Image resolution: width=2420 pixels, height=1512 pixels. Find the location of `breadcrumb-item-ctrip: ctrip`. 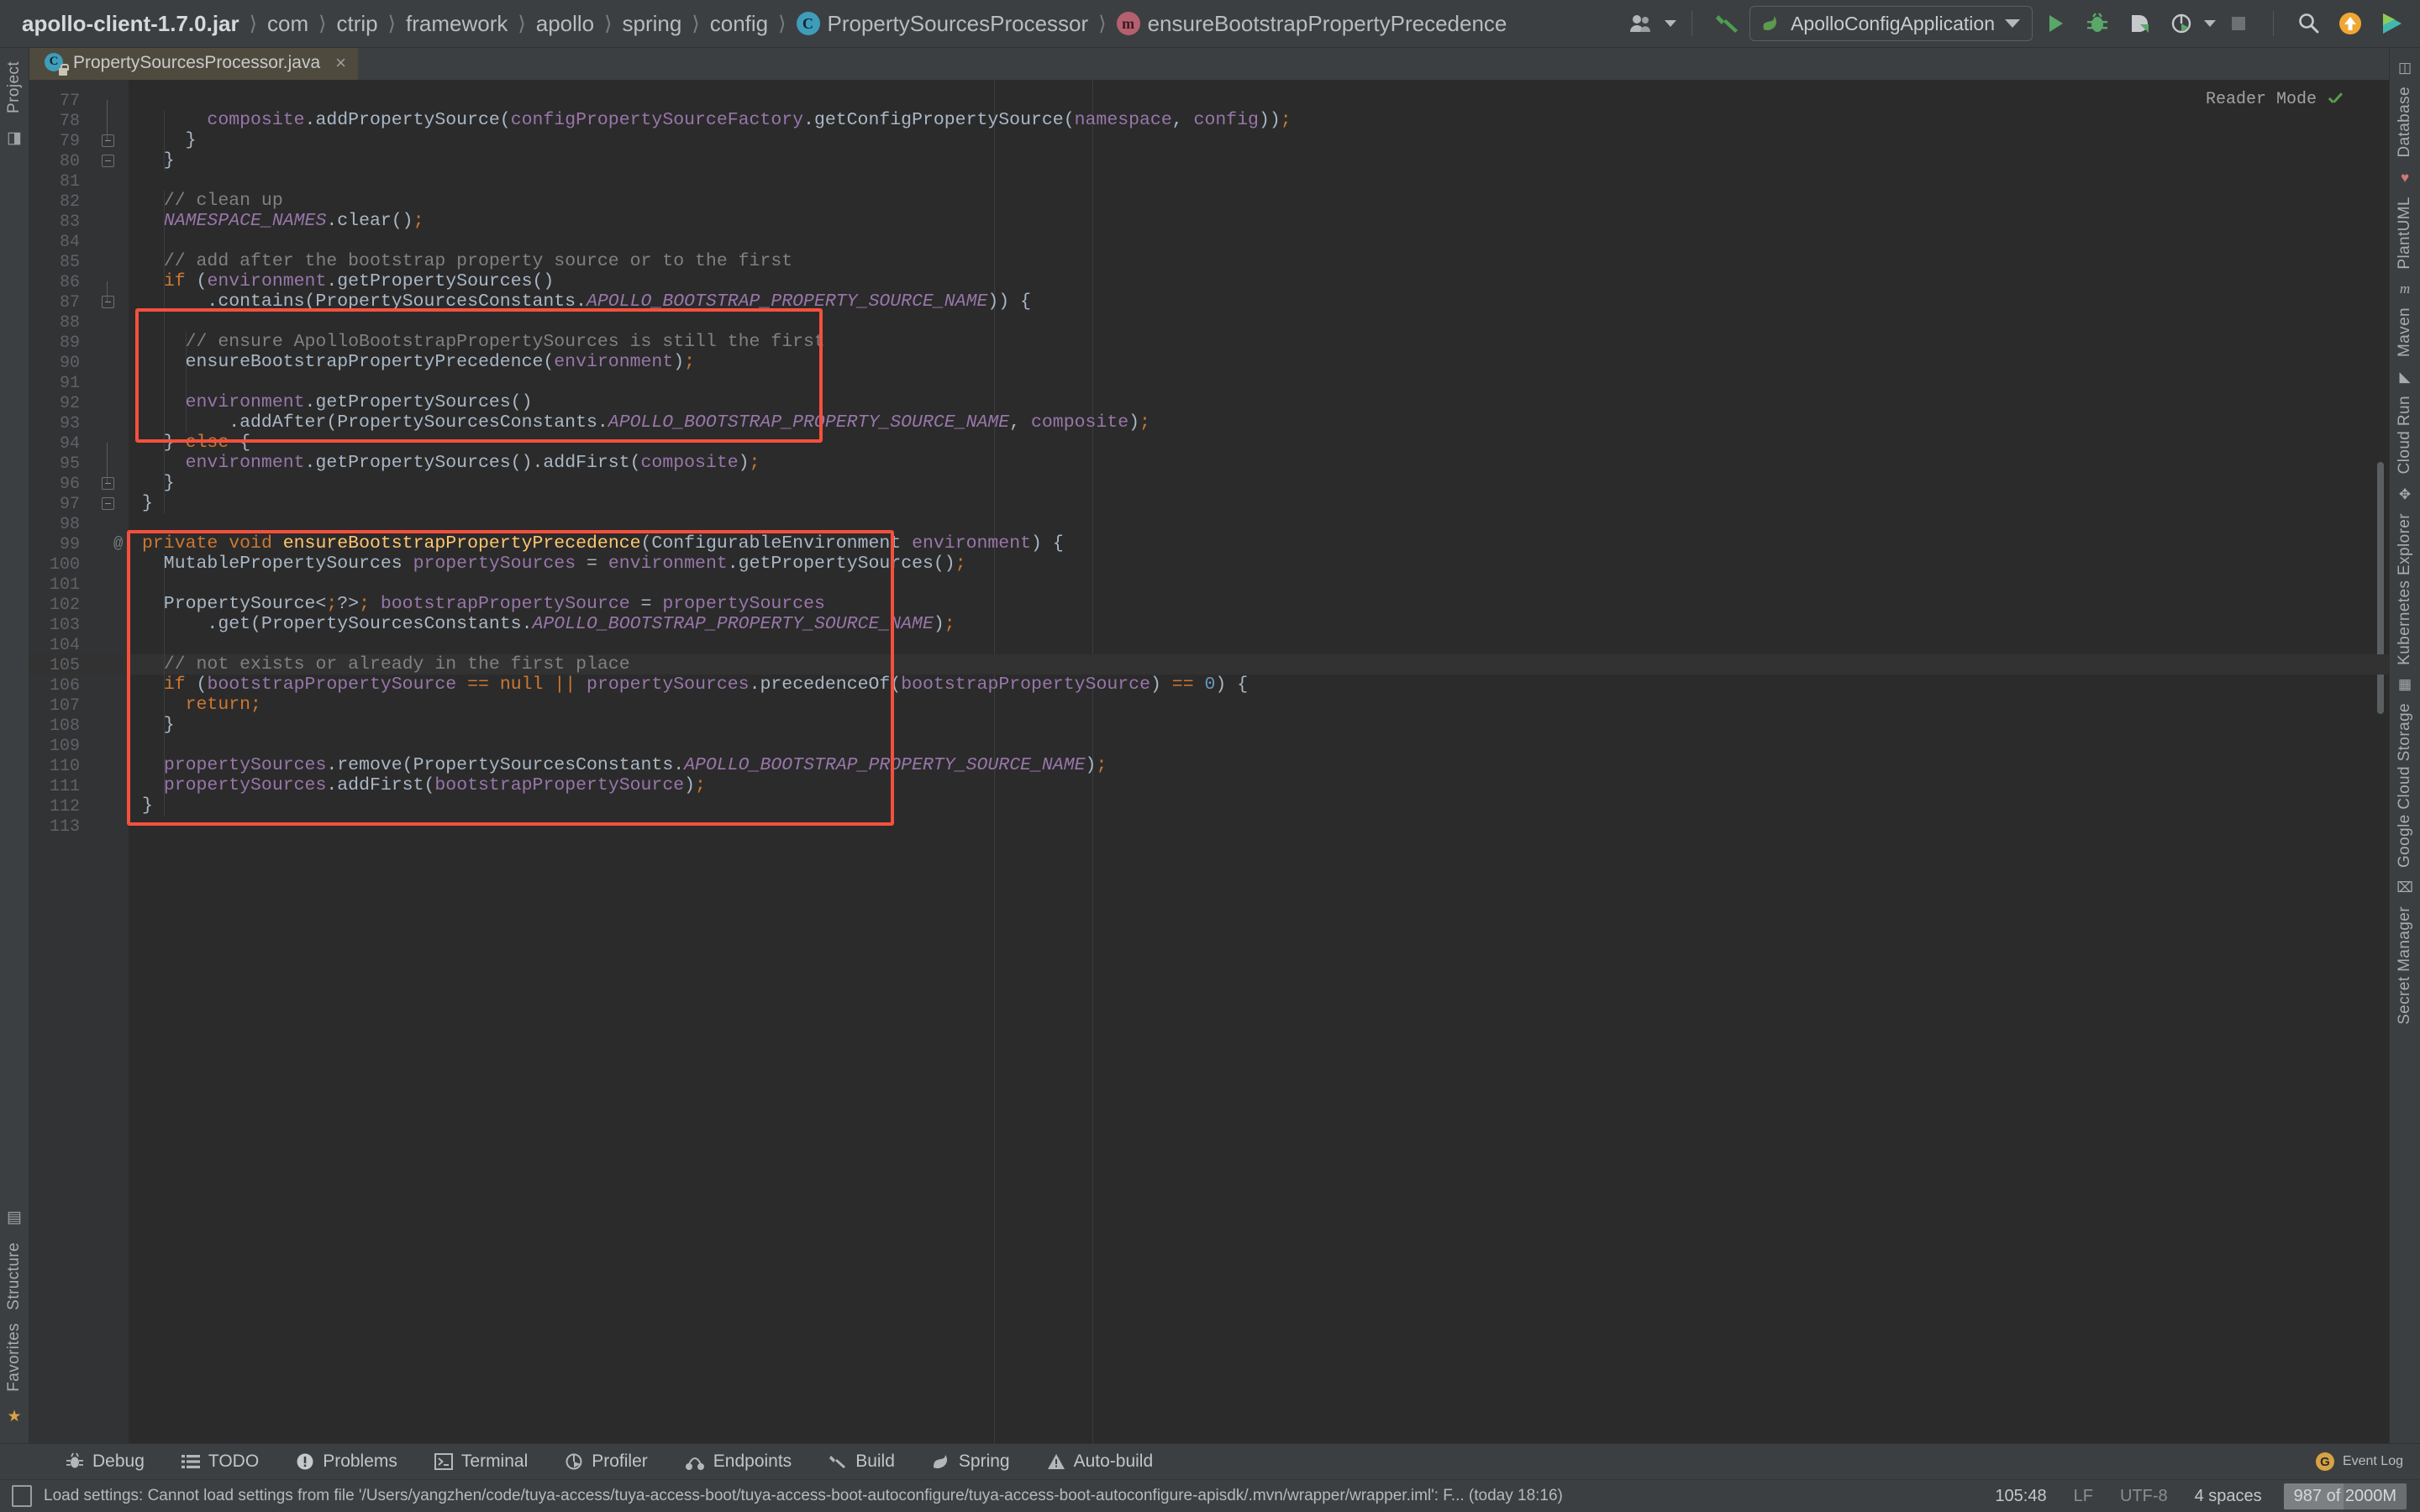

breadcrumb-item-ctrip: ctrip is located at coordinates (357, 24).